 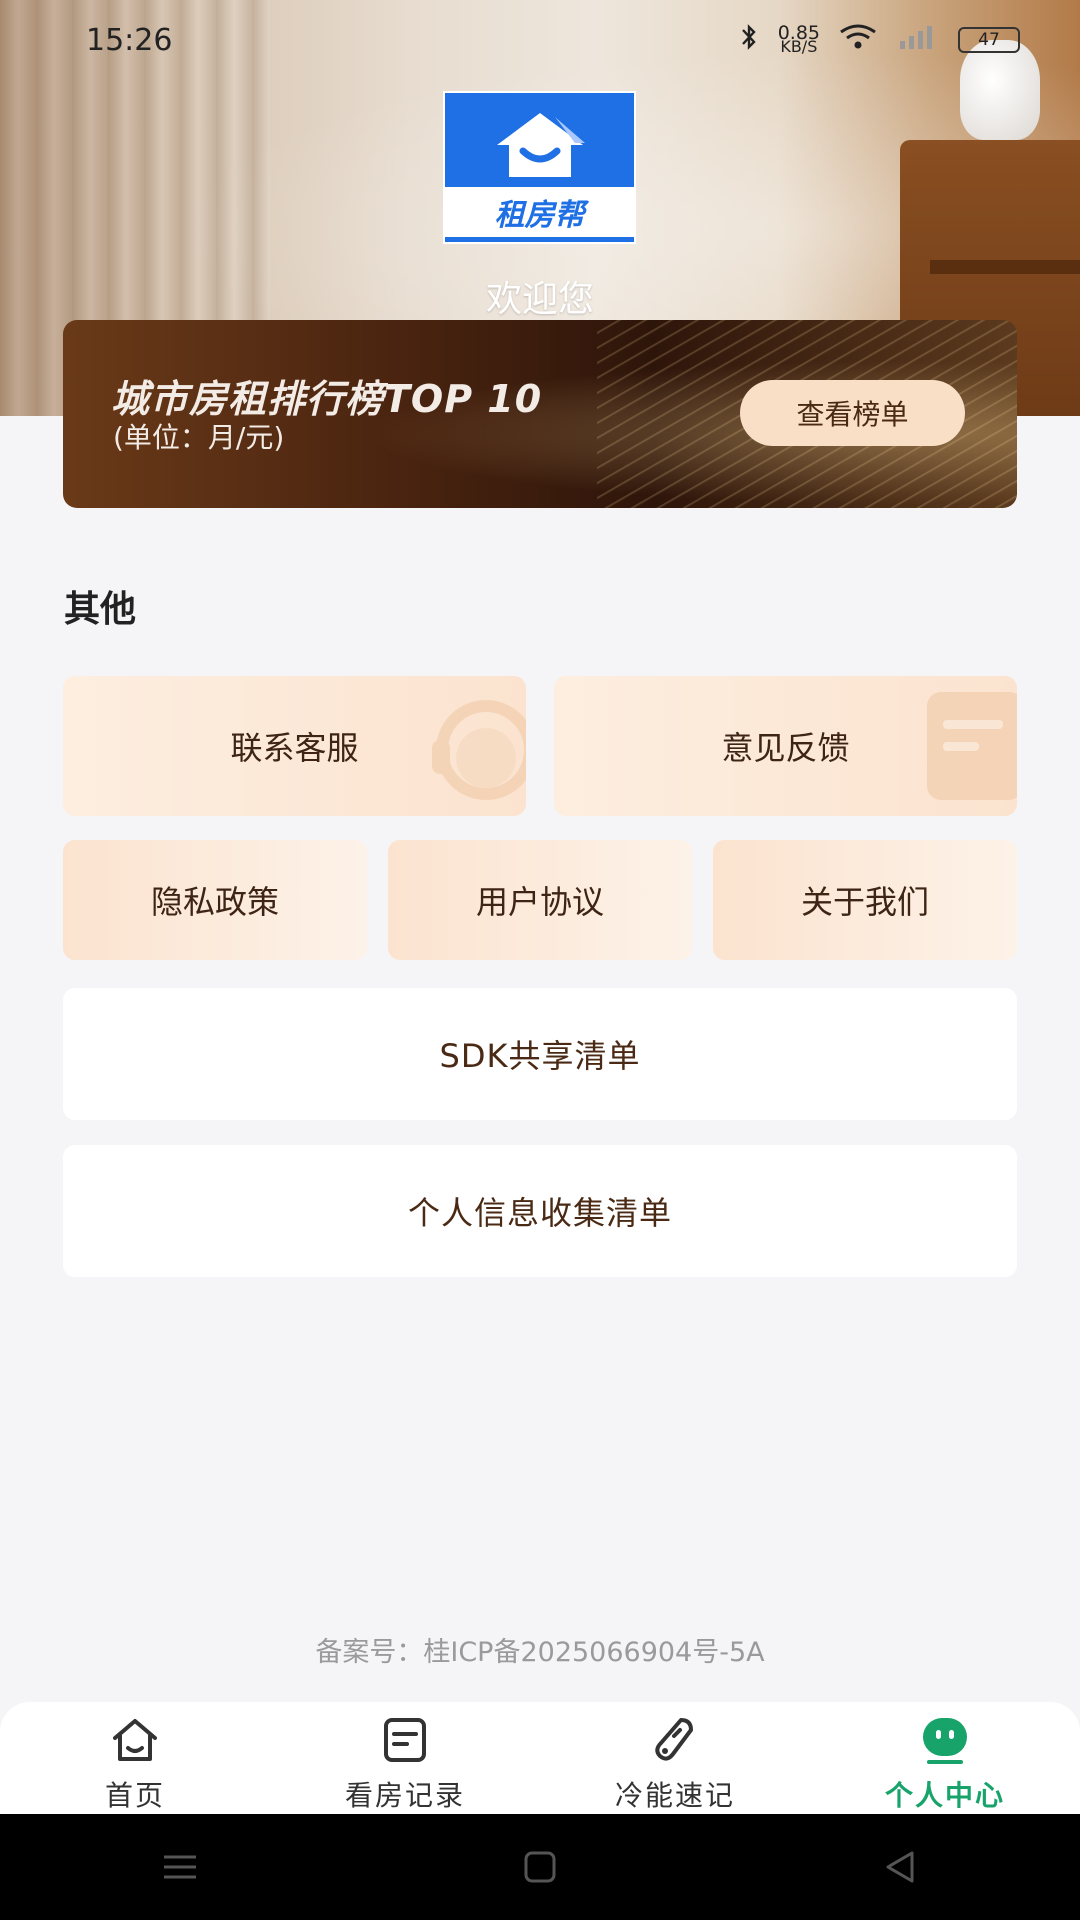 What do you see at coordinates (945, 1741) in the screenshot?
I see `profile-icon` at bounding box center [945, 1741].